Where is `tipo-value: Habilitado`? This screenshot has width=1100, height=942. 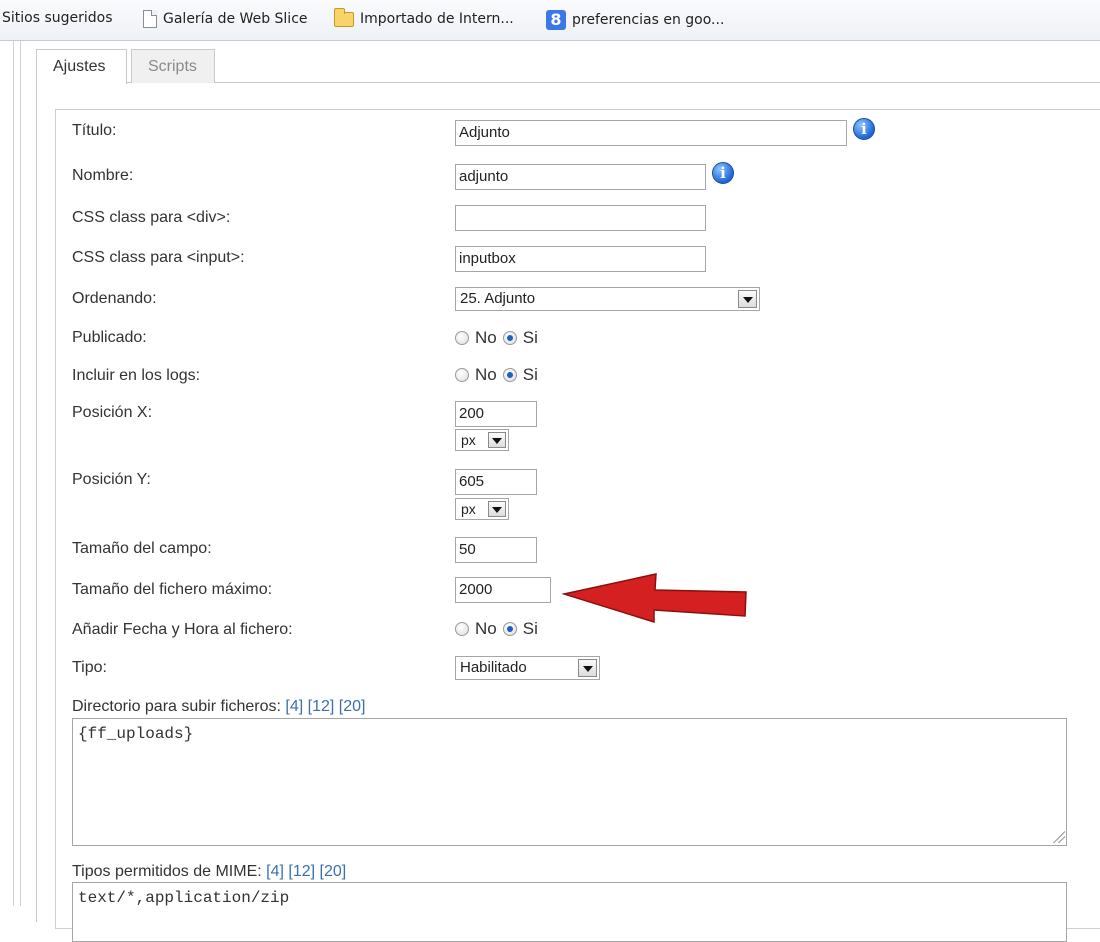
tipo-value: Habilitado is located at coordinates (493, 667).